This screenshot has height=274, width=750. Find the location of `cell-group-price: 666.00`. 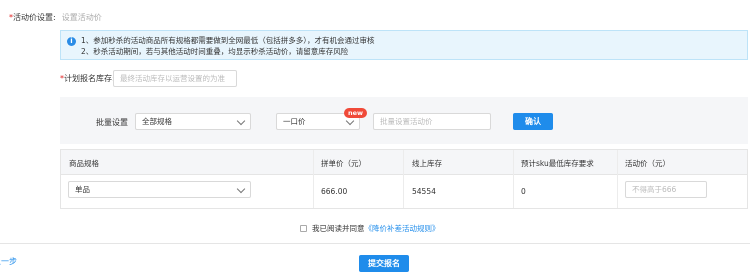

cell-group-price: 666.00 is located at coordinates (334, 191).